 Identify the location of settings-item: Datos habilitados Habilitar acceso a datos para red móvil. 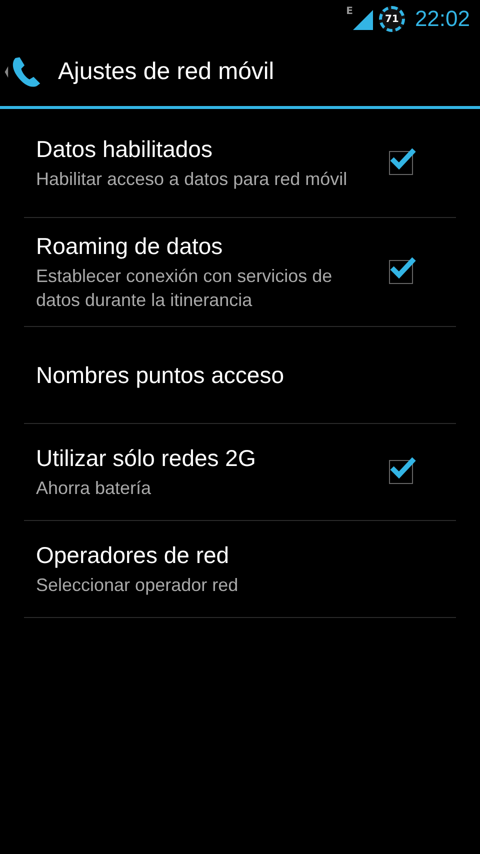
(240, 163).